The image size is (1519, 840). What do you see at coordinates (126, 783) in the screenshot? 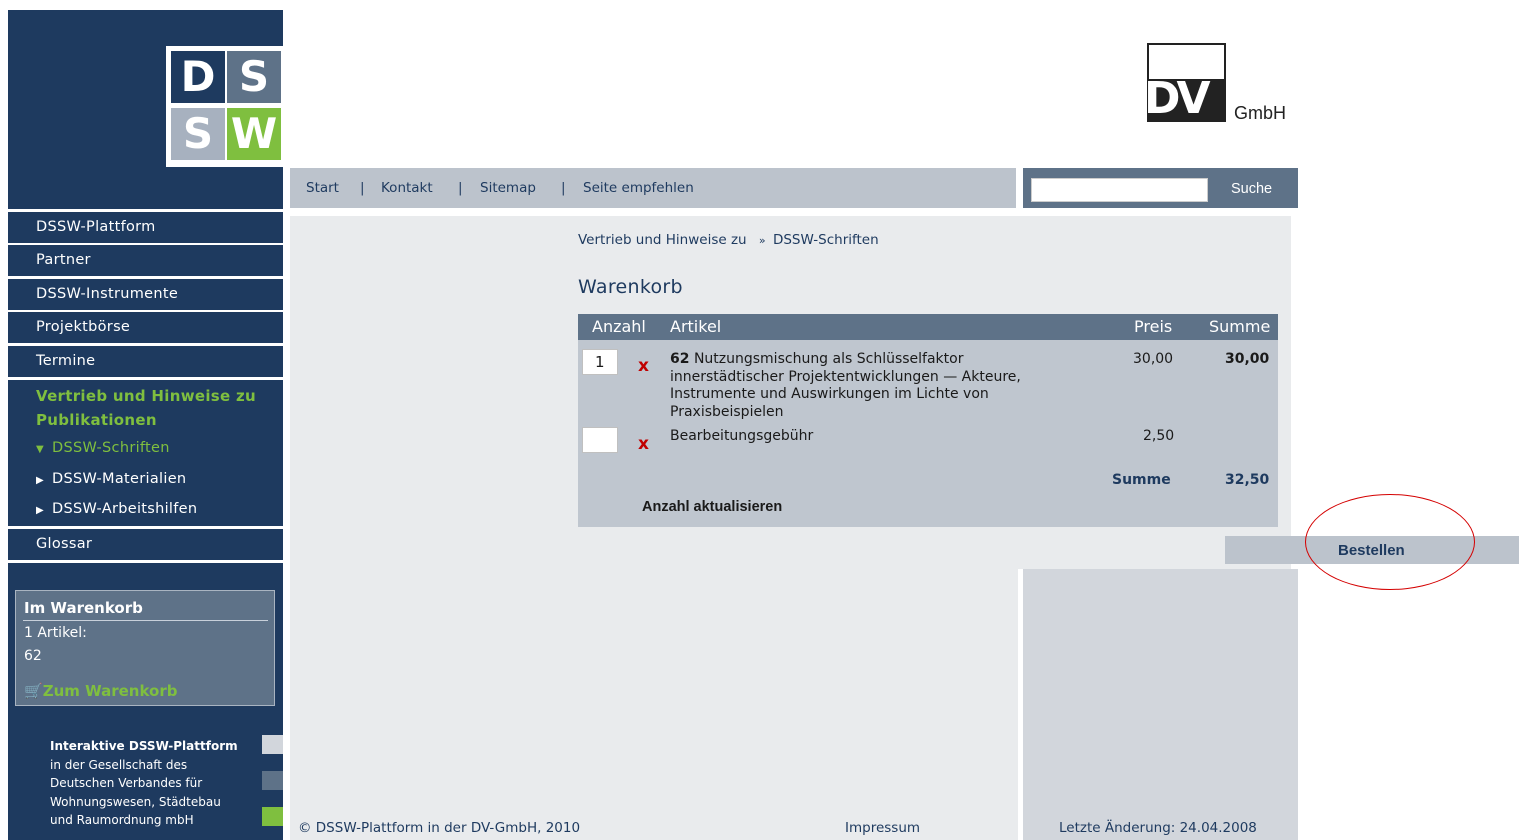
I see `sidebar-footer-line: Deutschen Verbandes für` at bounding box center [126, 783].